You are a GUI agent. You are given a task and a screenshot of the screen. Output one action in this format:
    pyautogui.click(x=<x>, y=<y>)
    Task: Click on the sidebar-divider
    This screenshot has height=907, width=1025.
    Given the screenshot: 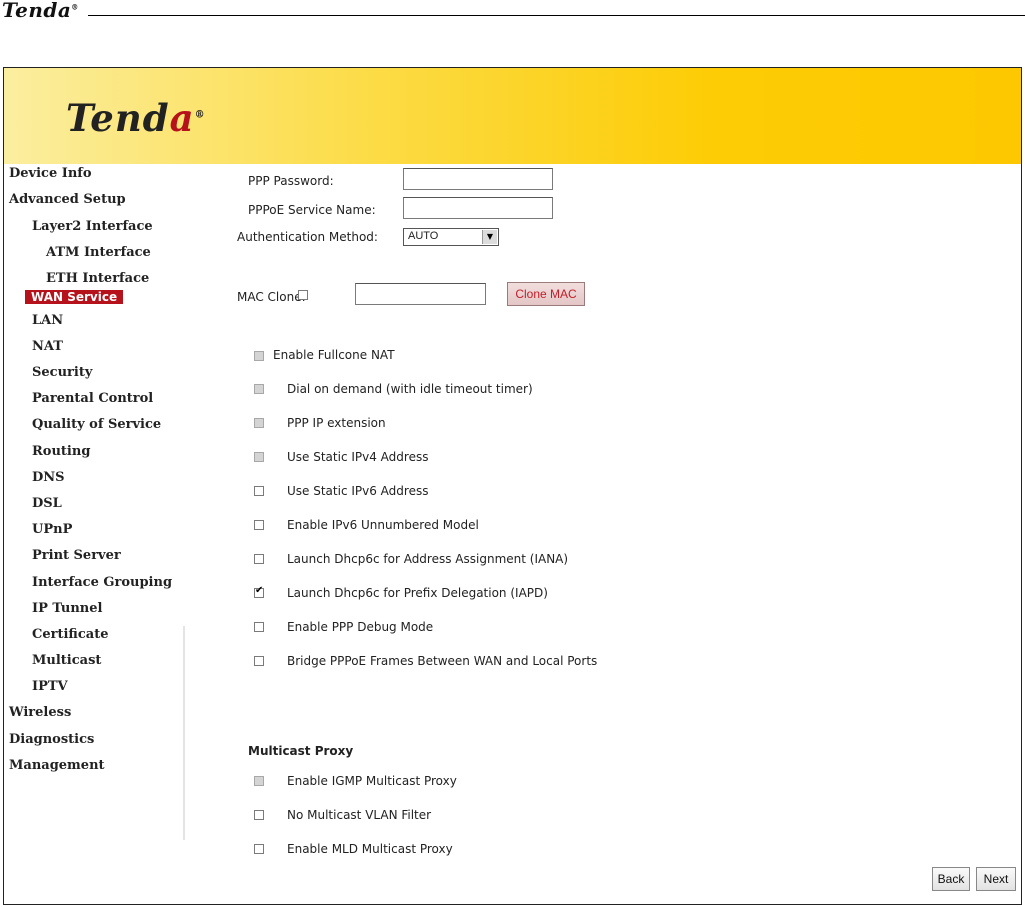 What is the action you would take?
    pyautogui.click(x=184, y=733)
    